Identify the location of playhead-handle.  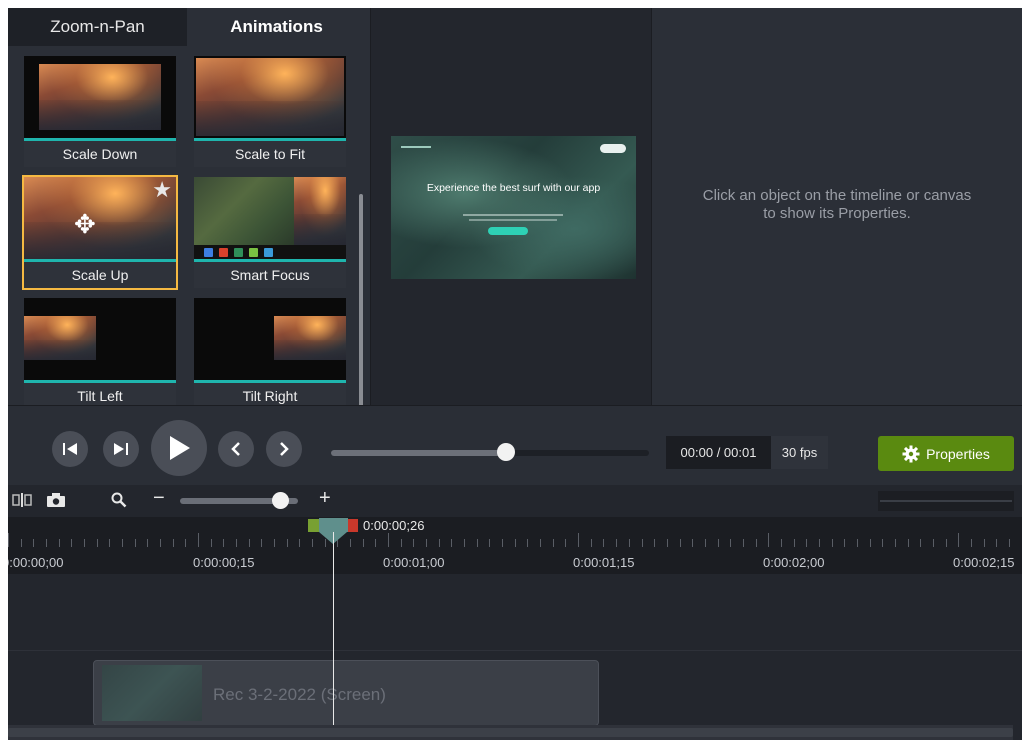
(333, 525).